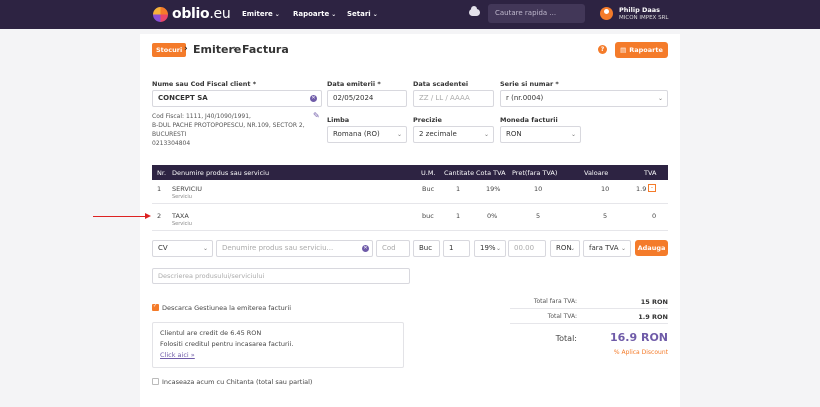 The width and height of the screenshot is (820, 407). What do you see at coordinates (493, 189) in the screenshot?
I see `row1-vat-rate: 19%` at bounding box center [493, 189].